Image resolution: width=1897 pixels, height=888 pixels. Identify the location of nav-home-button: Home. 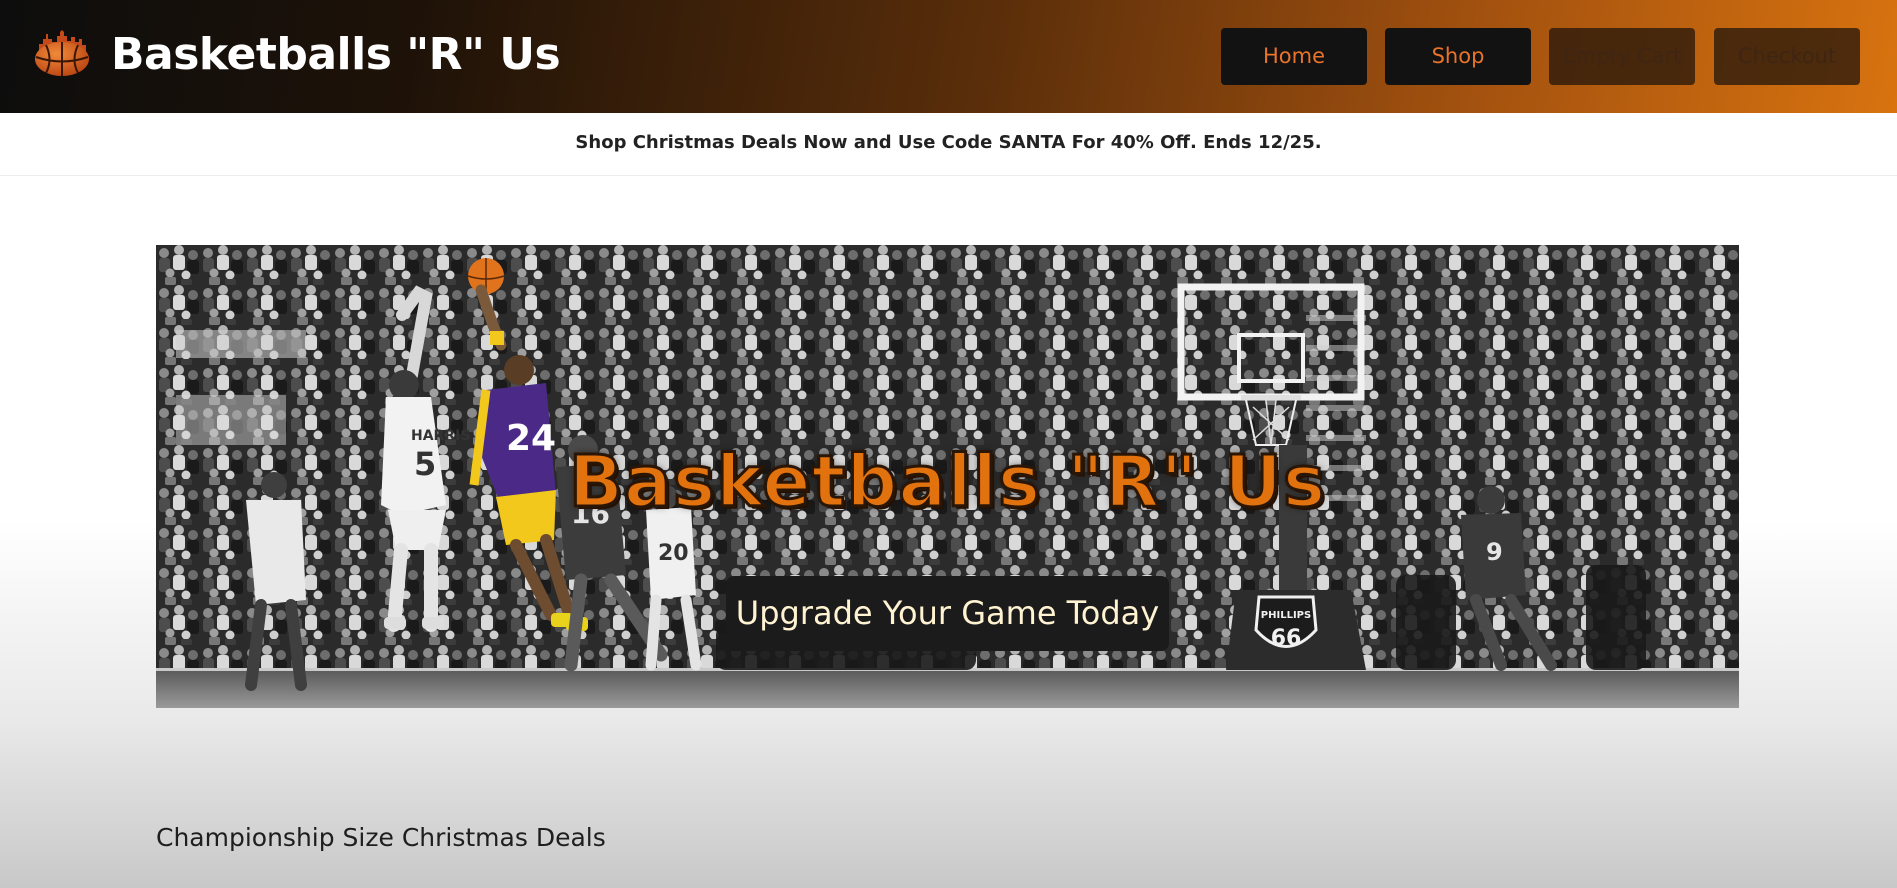
(1294, 56).